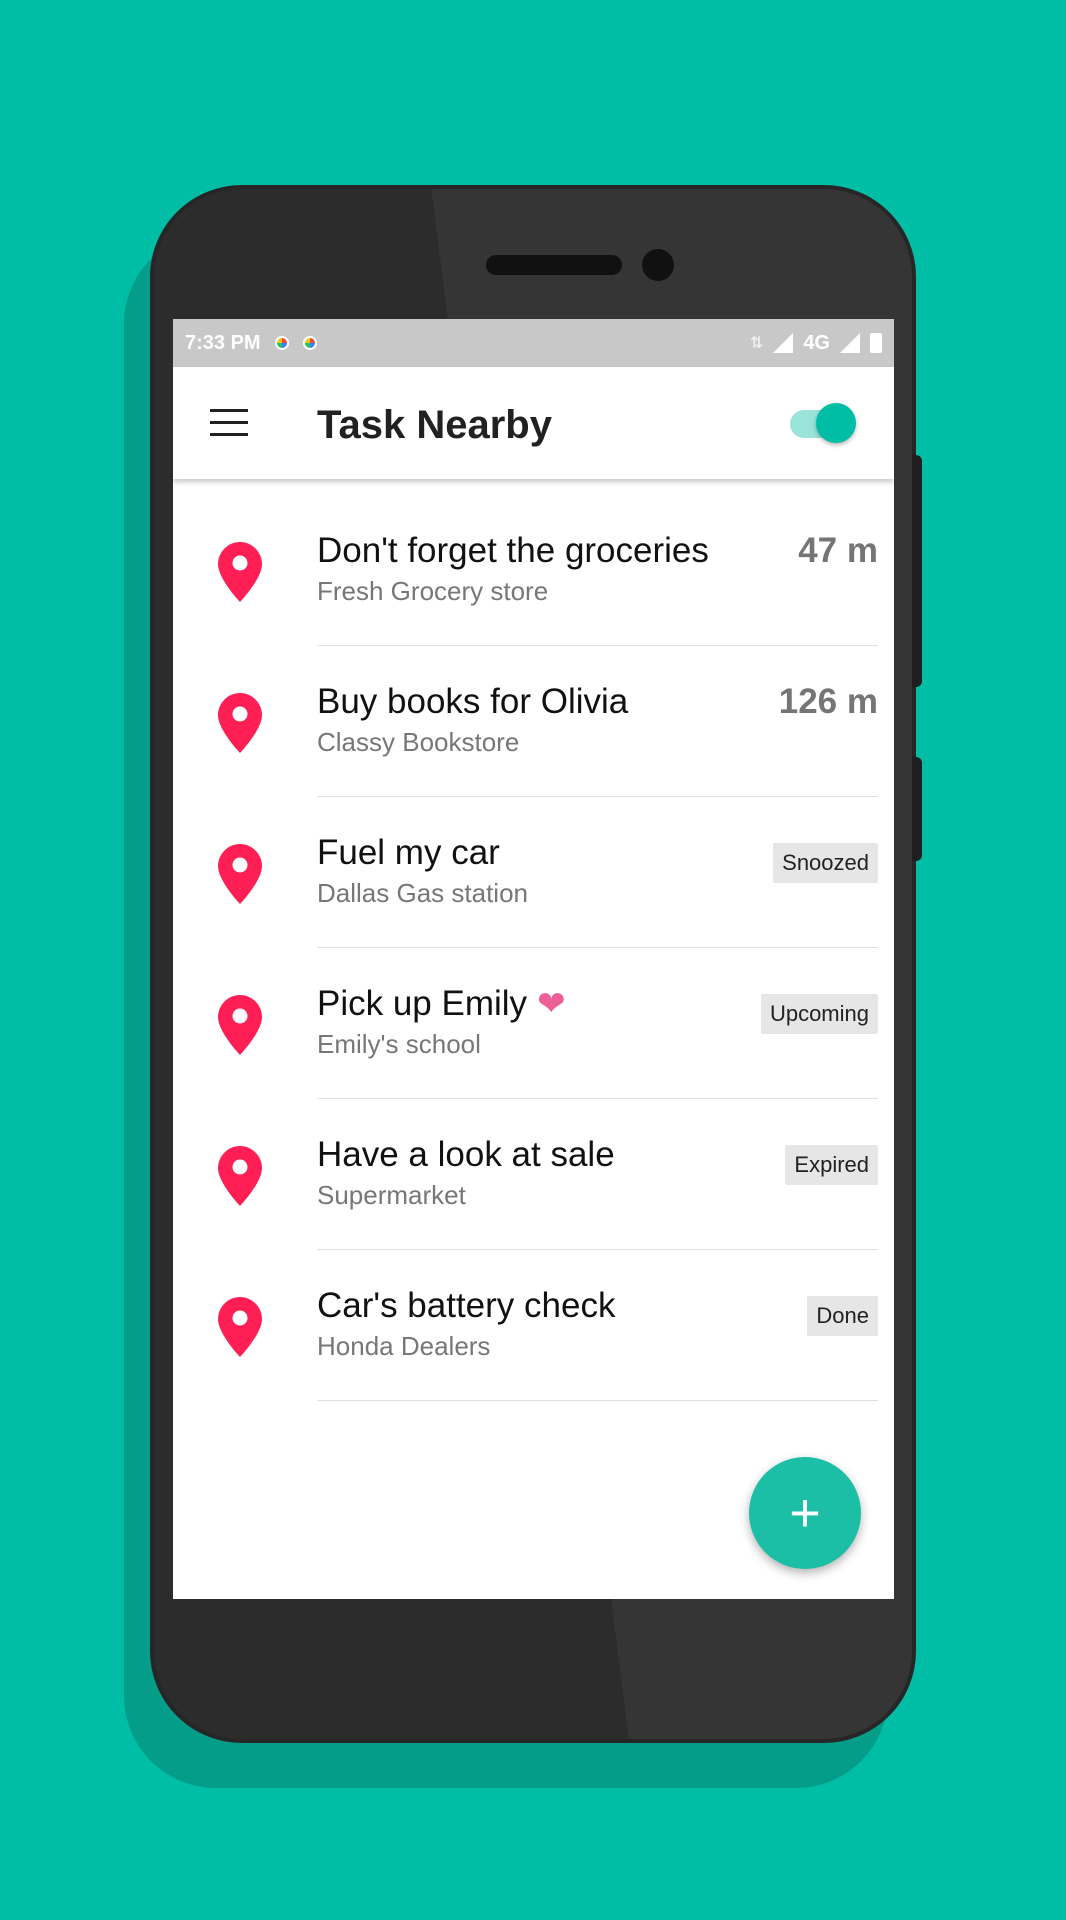 This screenshot has height=1920, width=1066. Describe the element at coordinates (551, 1004) in the screenshot. I see `heart-icon: ❤` at that location.